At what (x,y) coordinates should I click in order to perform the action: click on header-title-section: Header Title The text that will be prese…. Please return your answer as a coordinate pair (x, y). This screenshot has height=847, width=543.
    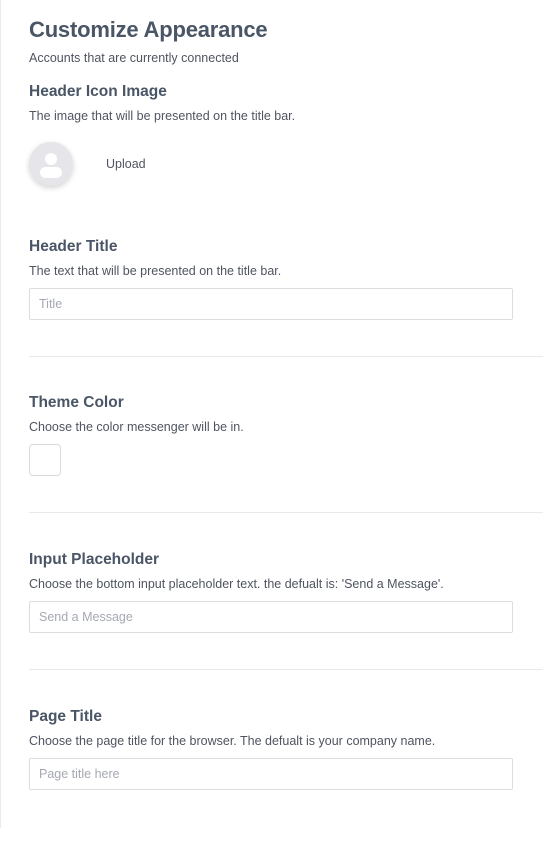
    Looking at the image, I should click on (286, 278).